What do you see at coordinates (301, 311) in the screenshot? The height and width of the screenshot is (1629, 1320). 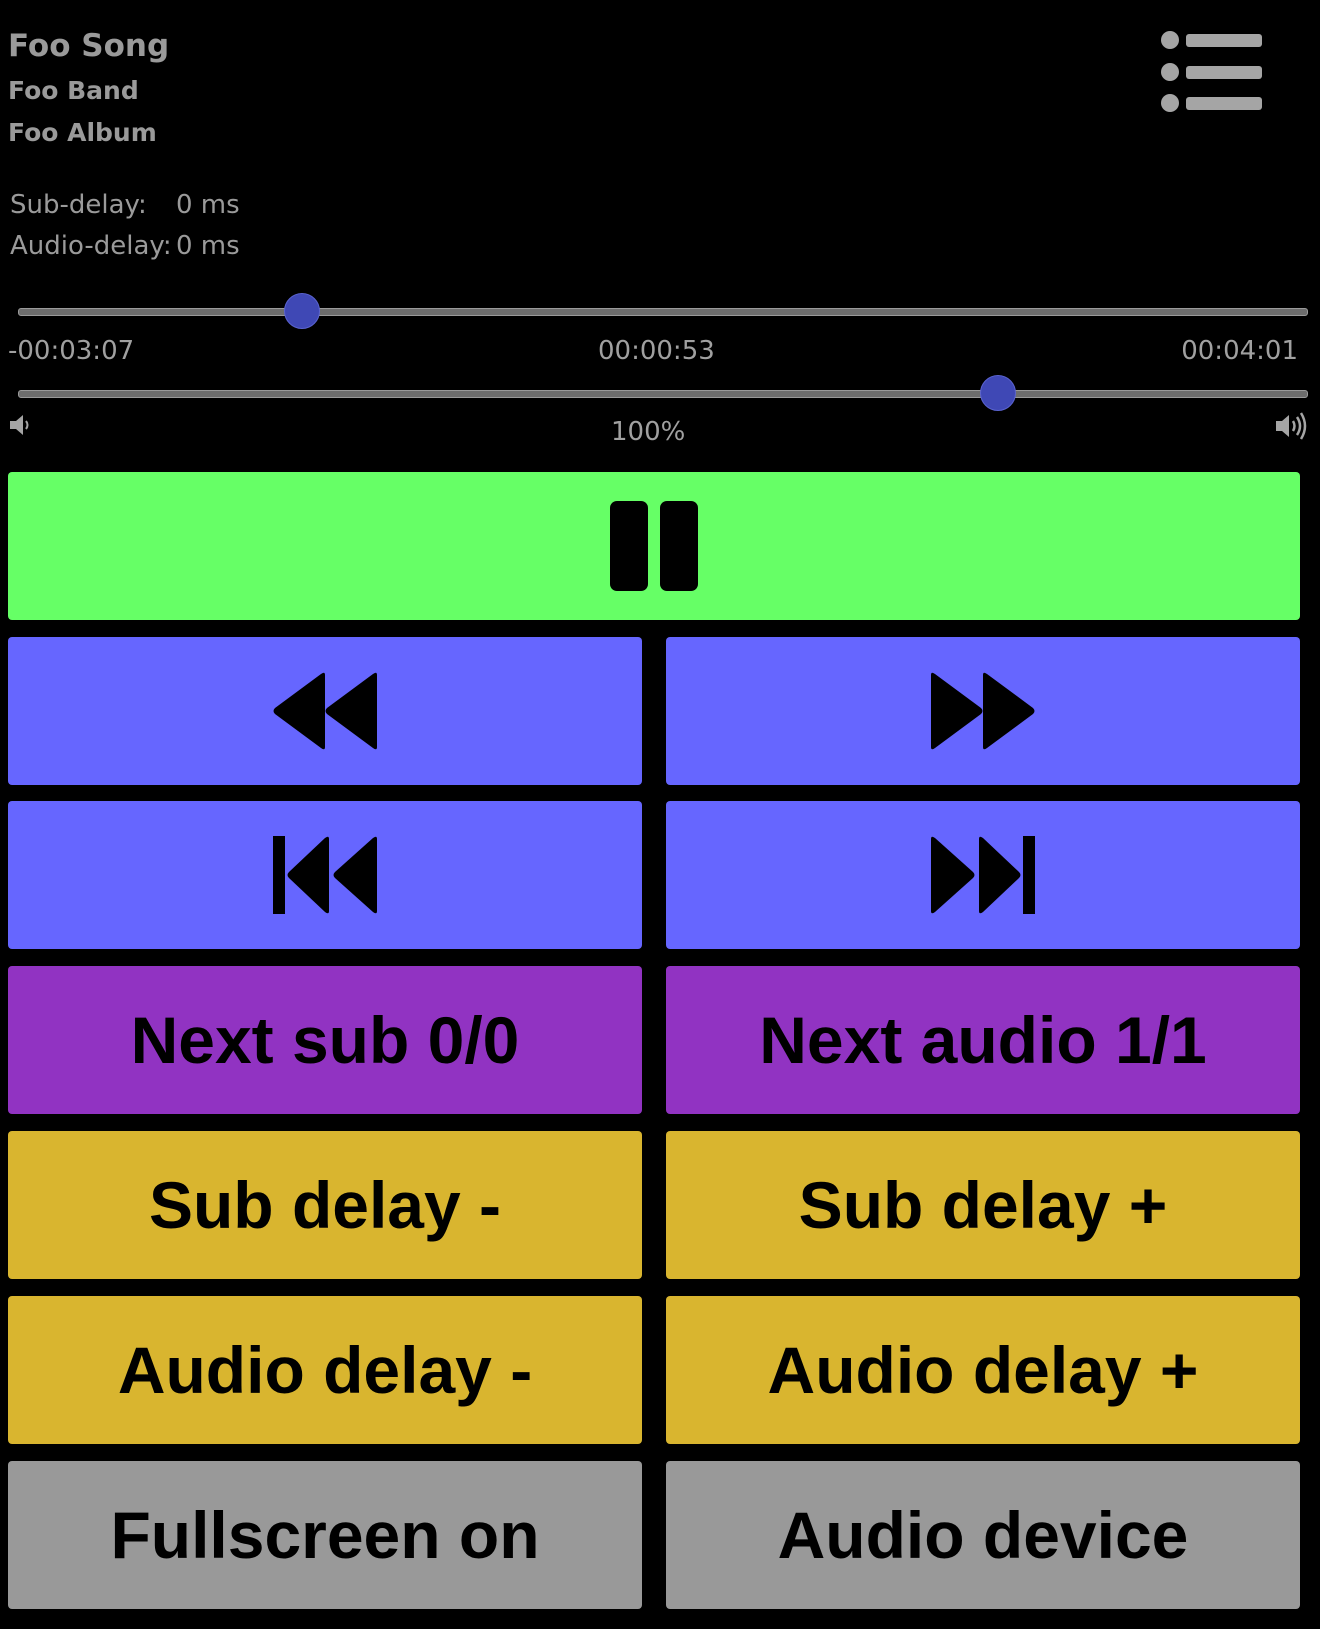 I see `progress-thumb` at bounding box center [301, 311].